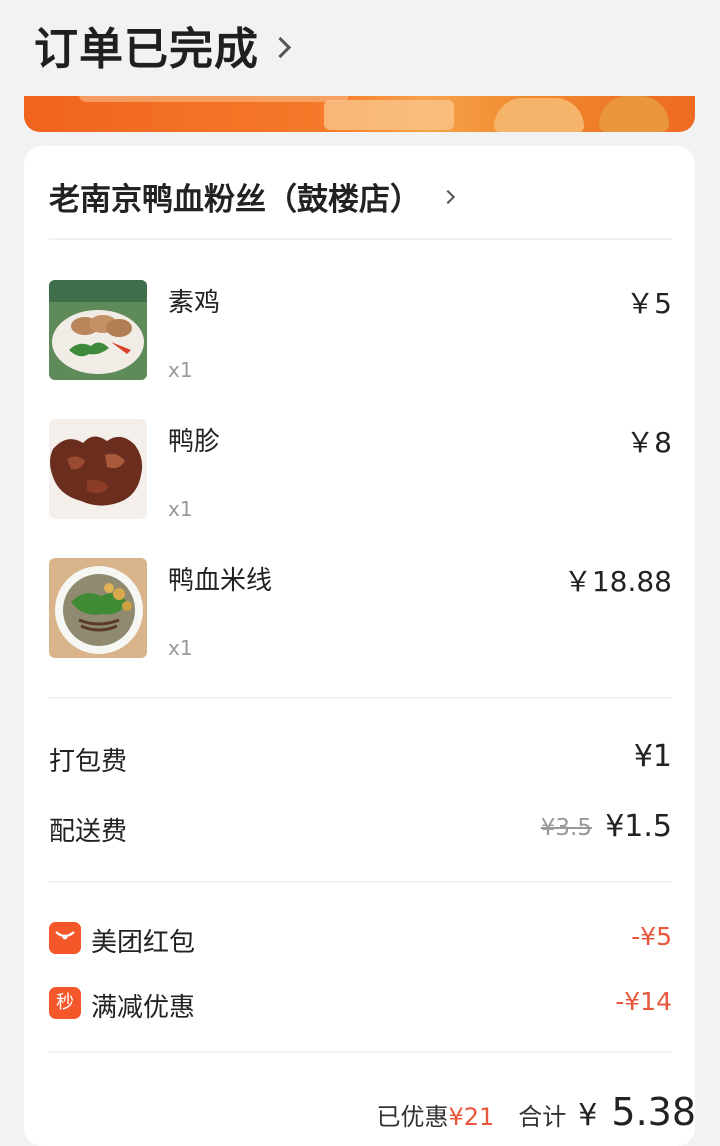 The height and width of the screenshot is (1146, 720). What do you see at coordinates (649, 442) in the screenshot?
I see `item-price: ￥8` at bounding box center [649, 442].